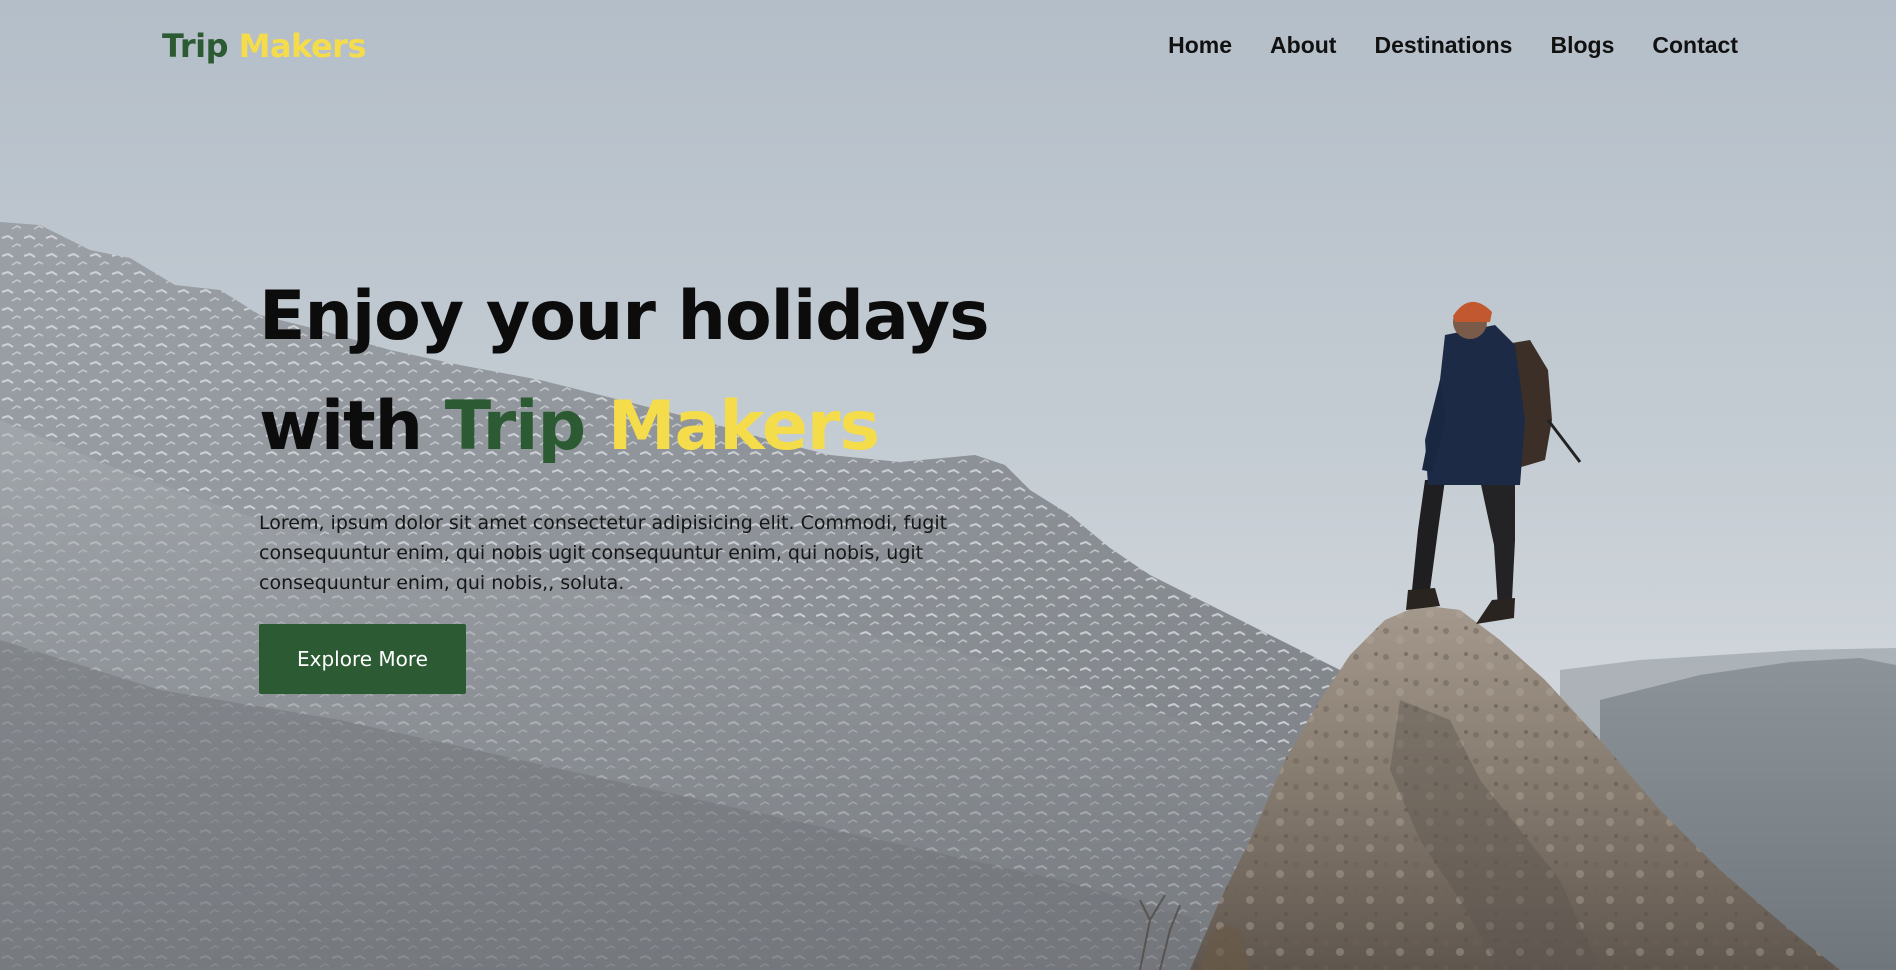 The height and width of the screenshot is (970, 1896). What do you see at coordinates (1443, 45) in the screenshot?
I see `nav-link-destinations: Destinations` at bounding box center [1443, 45].